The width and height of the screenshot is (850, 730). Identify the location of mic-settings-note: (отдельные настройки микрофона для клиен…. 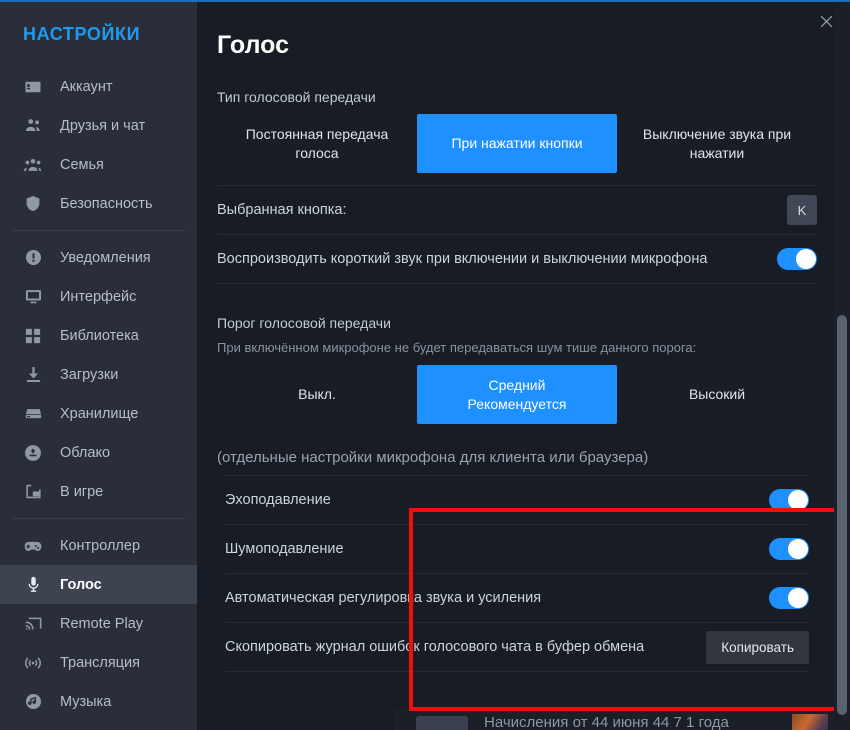
(433, 457).